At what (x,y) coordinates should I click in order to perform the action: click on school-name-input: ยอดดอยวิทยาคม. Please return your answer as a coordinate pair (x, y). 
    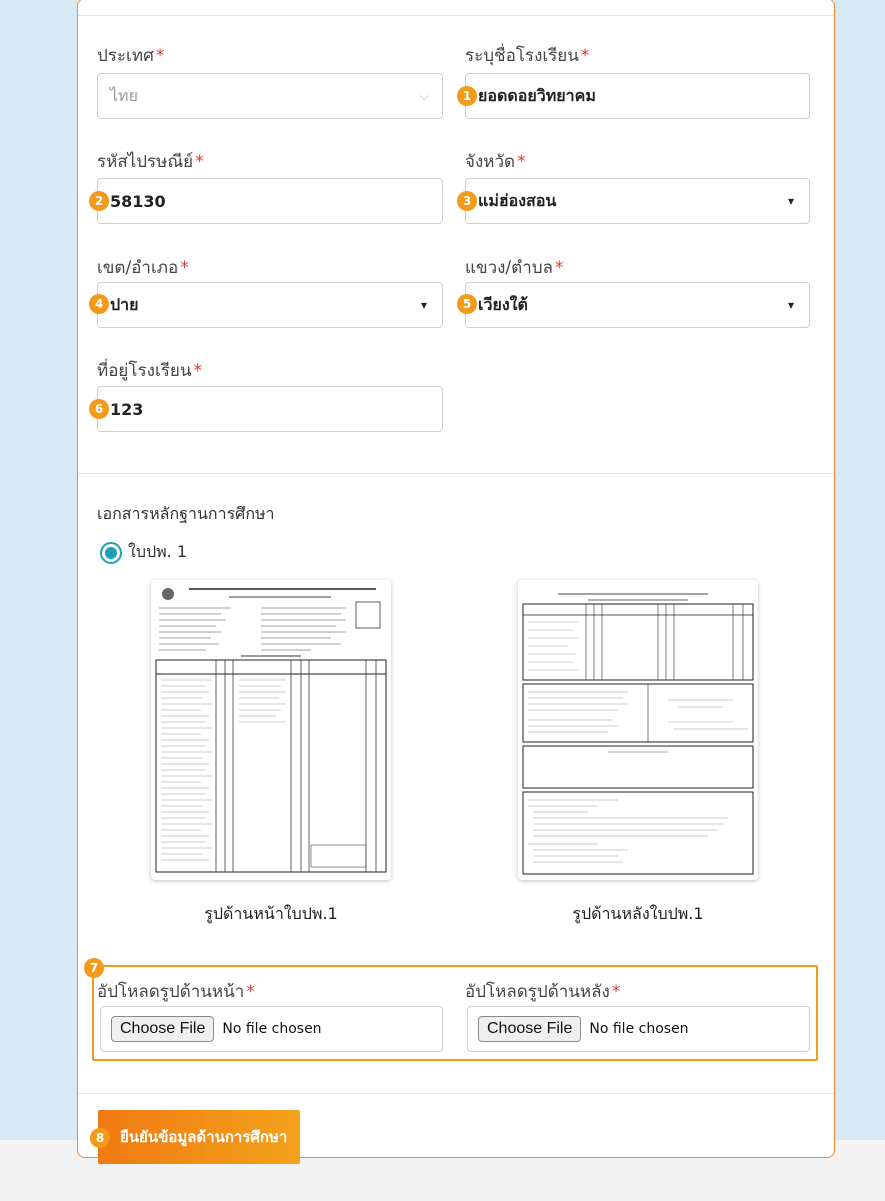
    Looking at the image, I should click on (637, 96).